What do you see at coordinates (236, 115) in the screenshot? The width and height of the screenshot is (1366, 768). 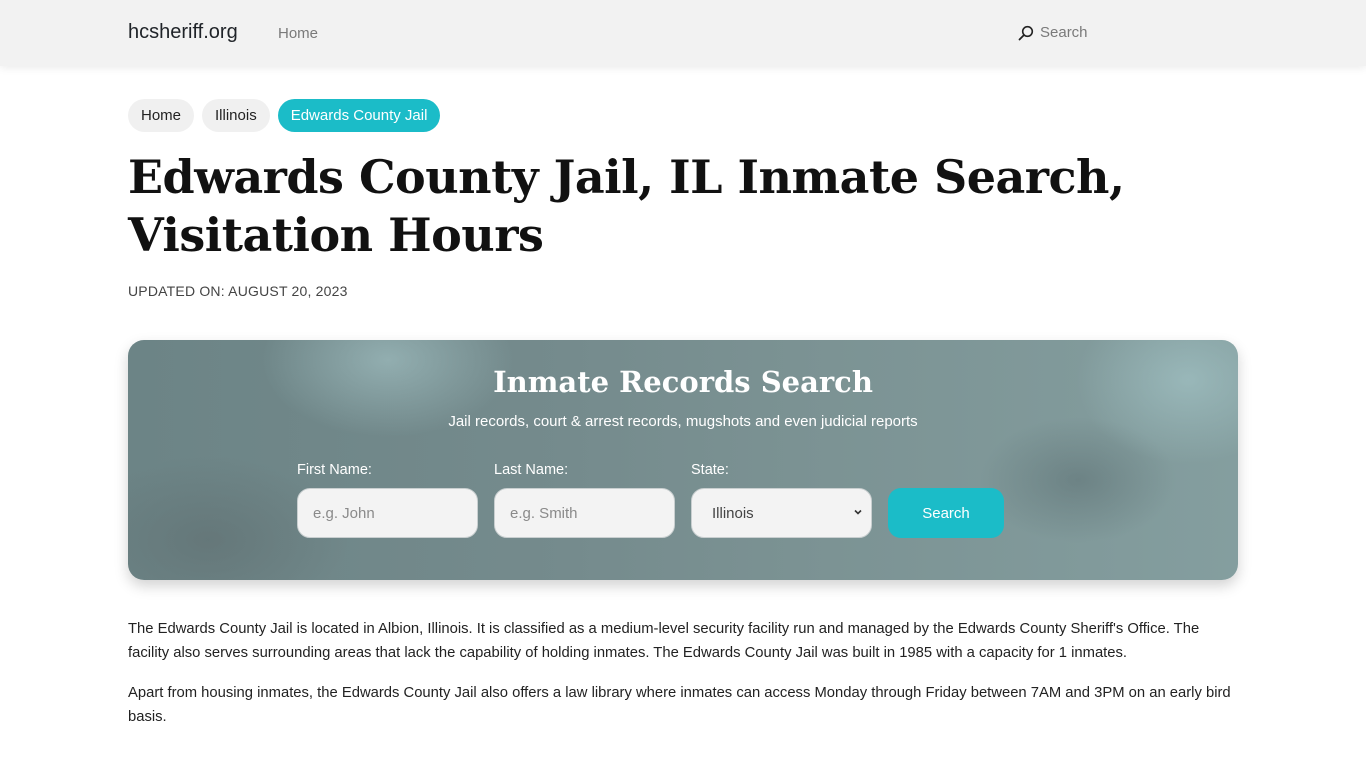 I see `breadcrumb-illinois: Illinois` at bounding box center [236, 115].